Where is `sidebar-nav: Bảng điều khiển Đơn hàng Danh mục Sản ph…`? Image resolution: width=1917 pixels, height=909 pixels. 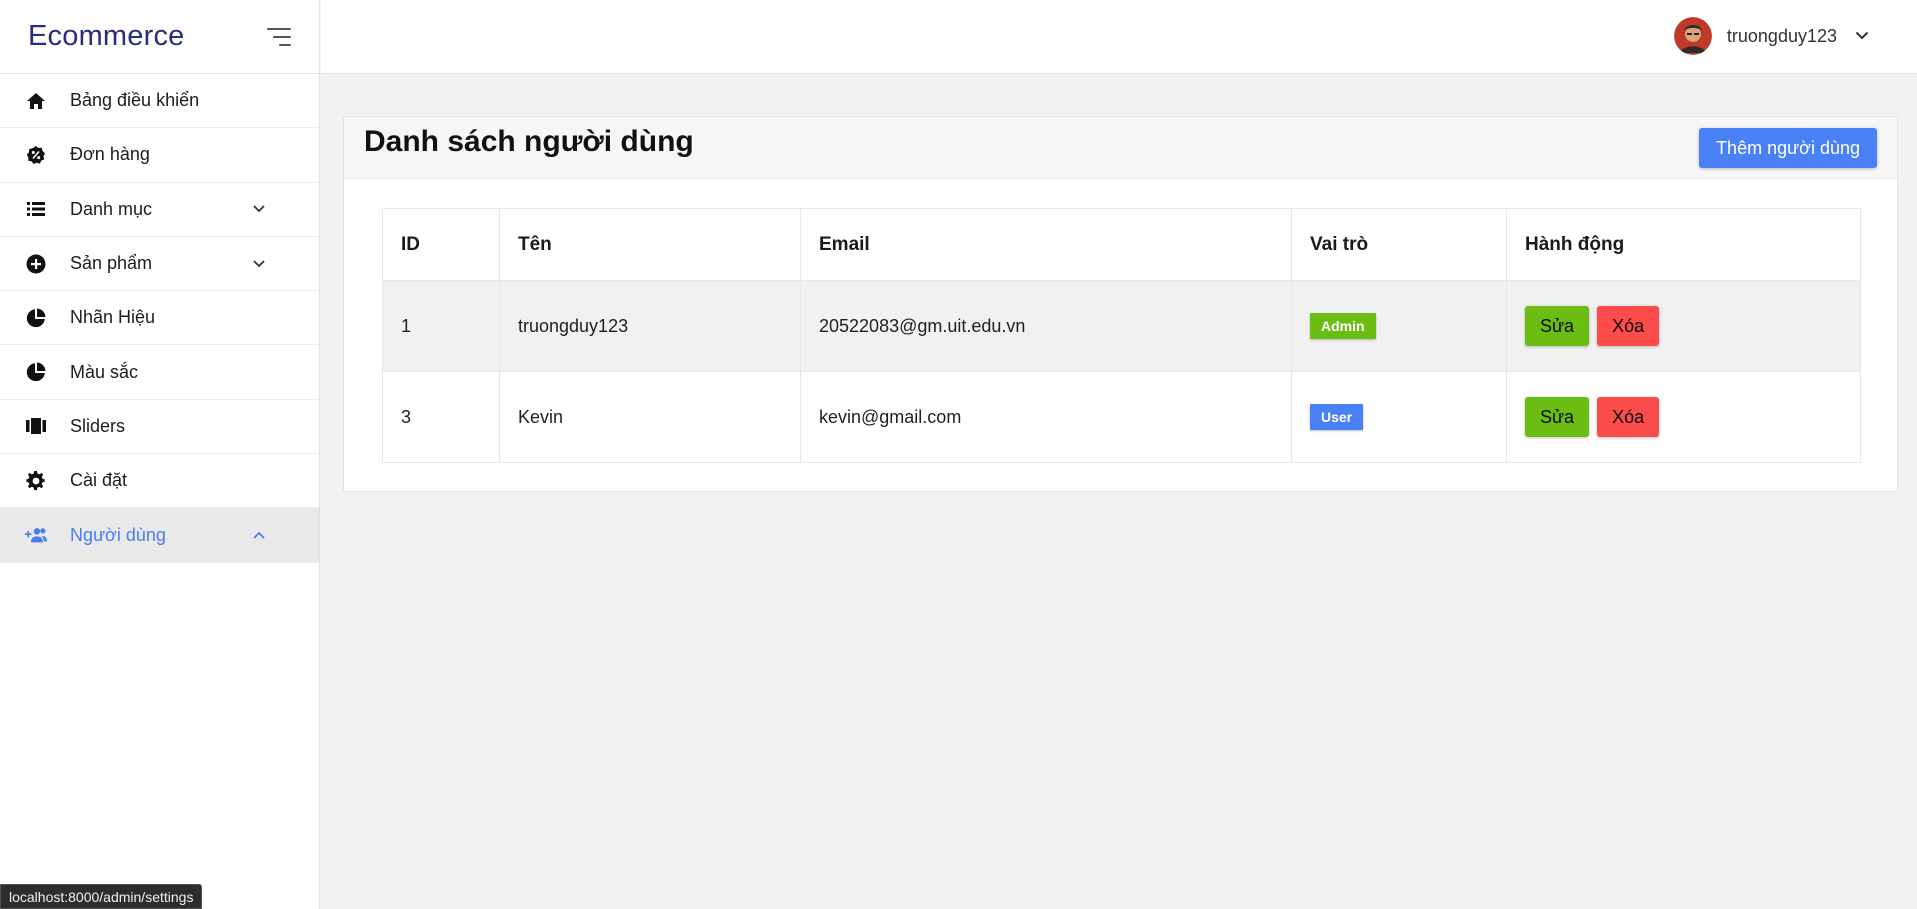 sidebar-nav: Bảng điều khiển Đơn hàng Danh mục Sản ph… is located at coordinates (159, 318).